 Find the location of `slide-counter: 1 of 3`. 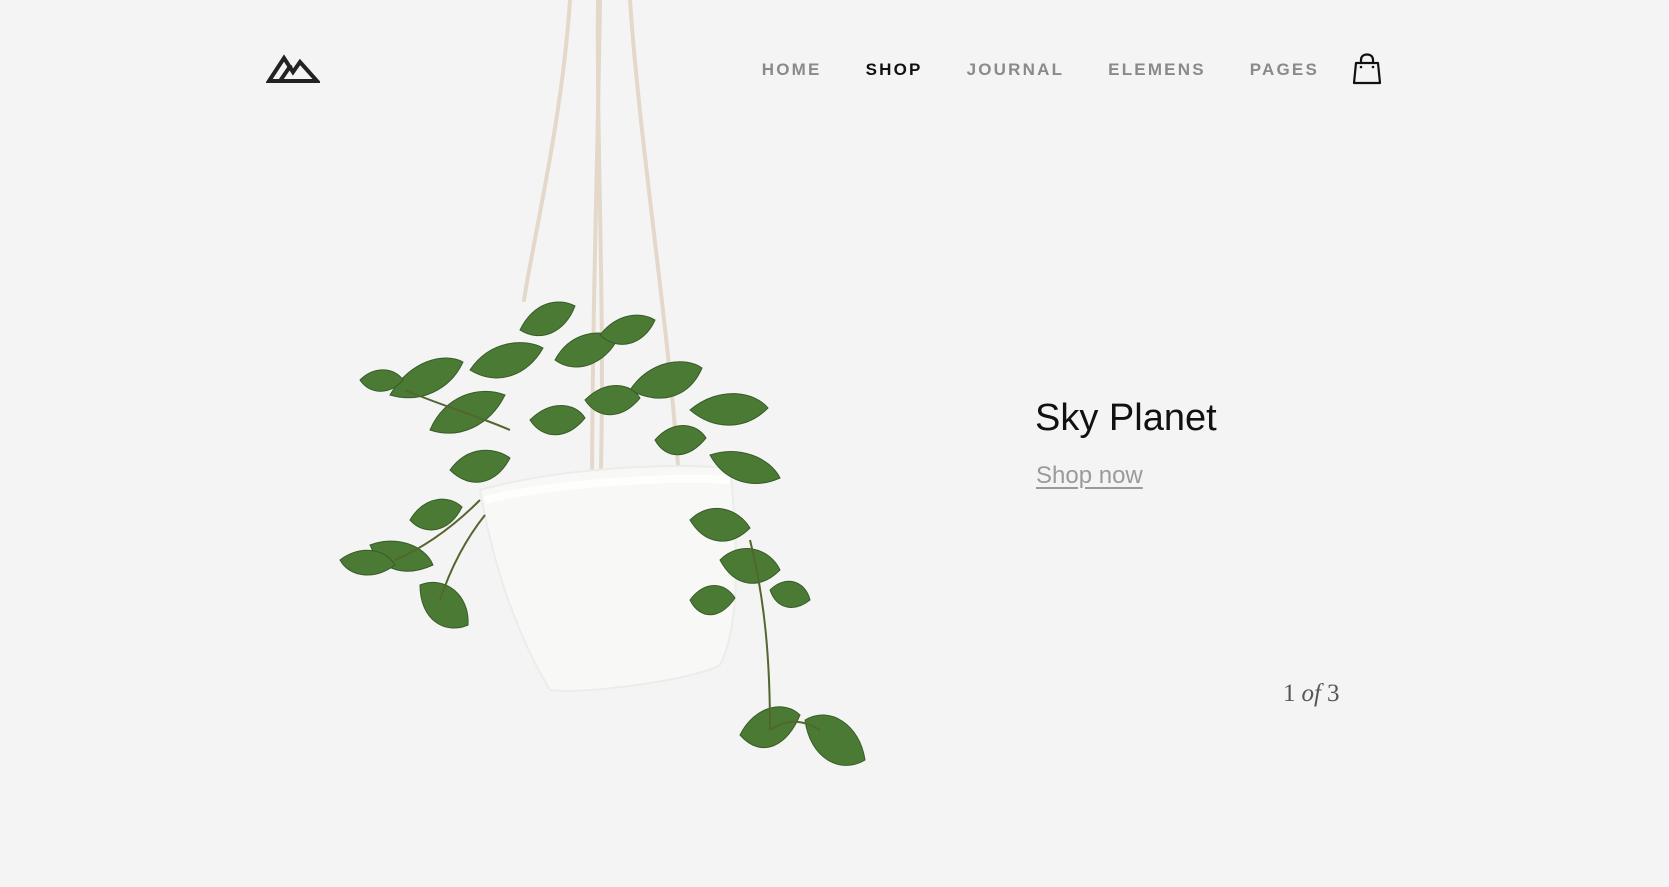

slide-counter: 1 of 3 is located at coordinates (1311, 694).